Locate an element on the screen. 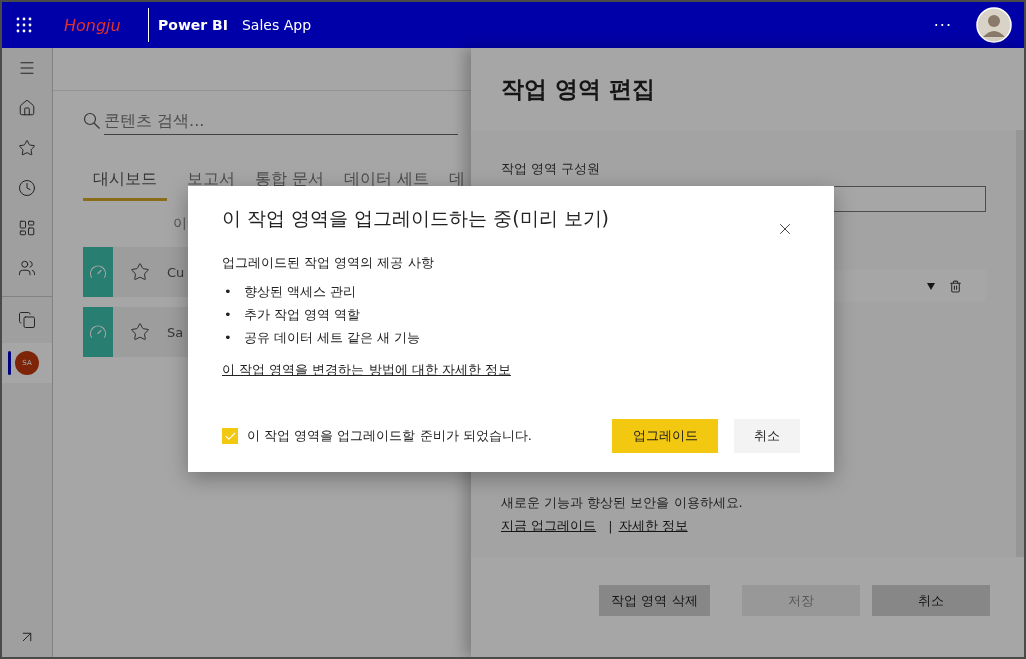  menu-icon is located at coordinates (27, 68).